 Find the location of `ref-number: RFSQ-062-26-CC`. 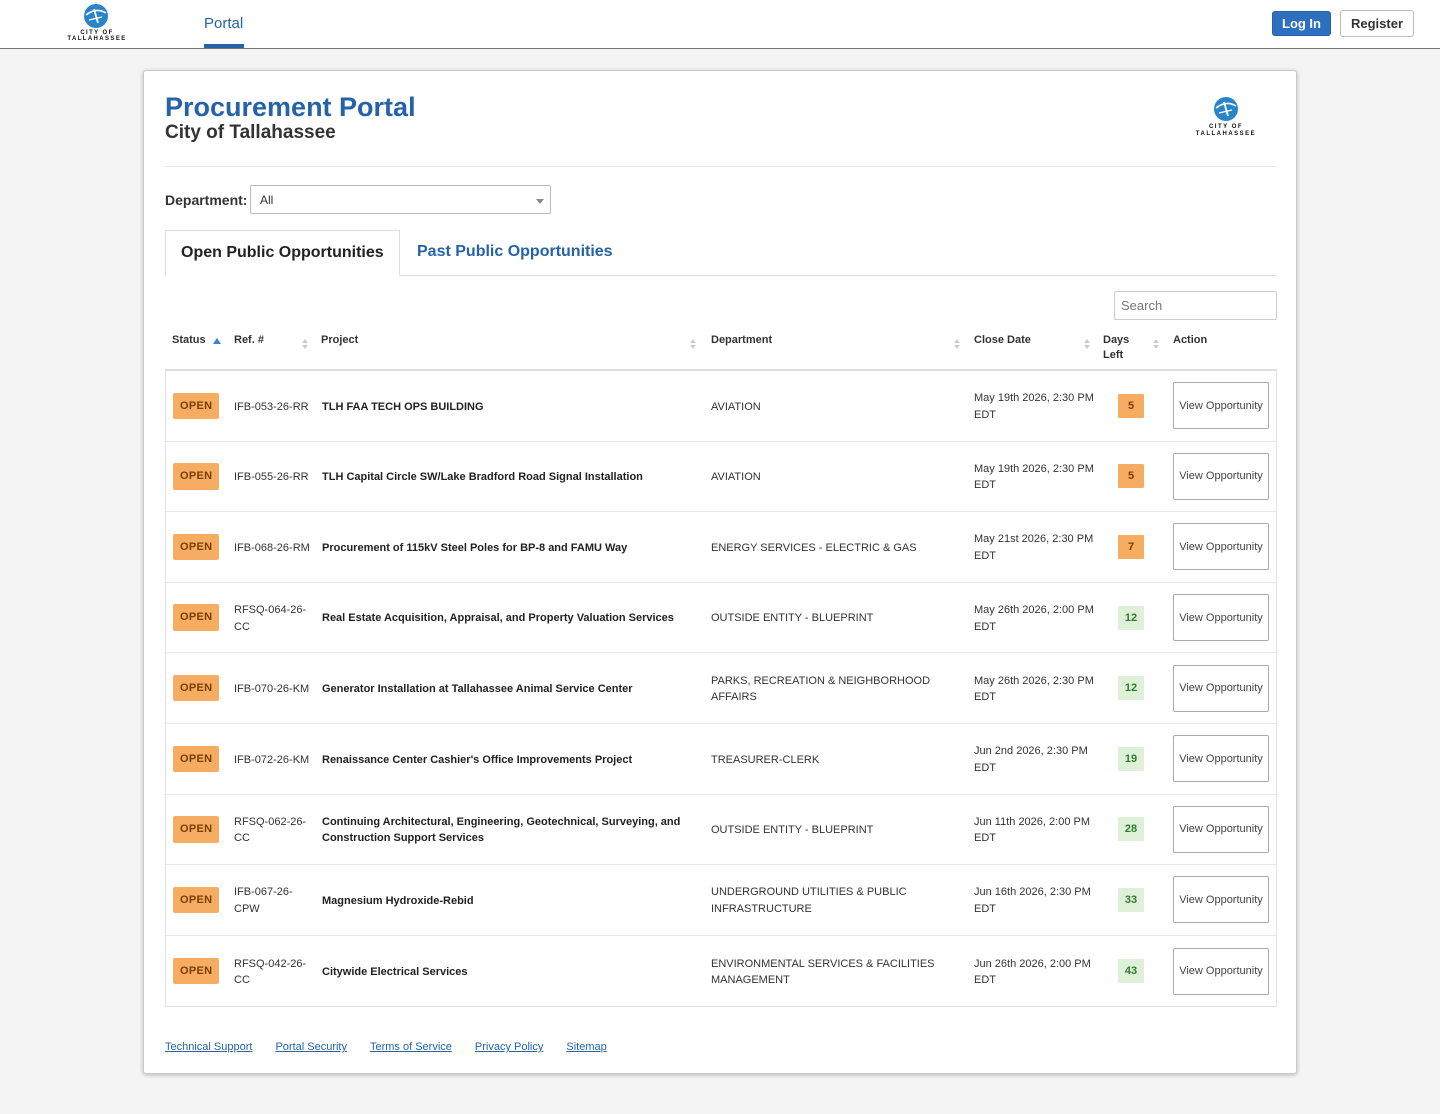

ref-number: RFSQ-062-26-CC is located at coordinates (270, 830).